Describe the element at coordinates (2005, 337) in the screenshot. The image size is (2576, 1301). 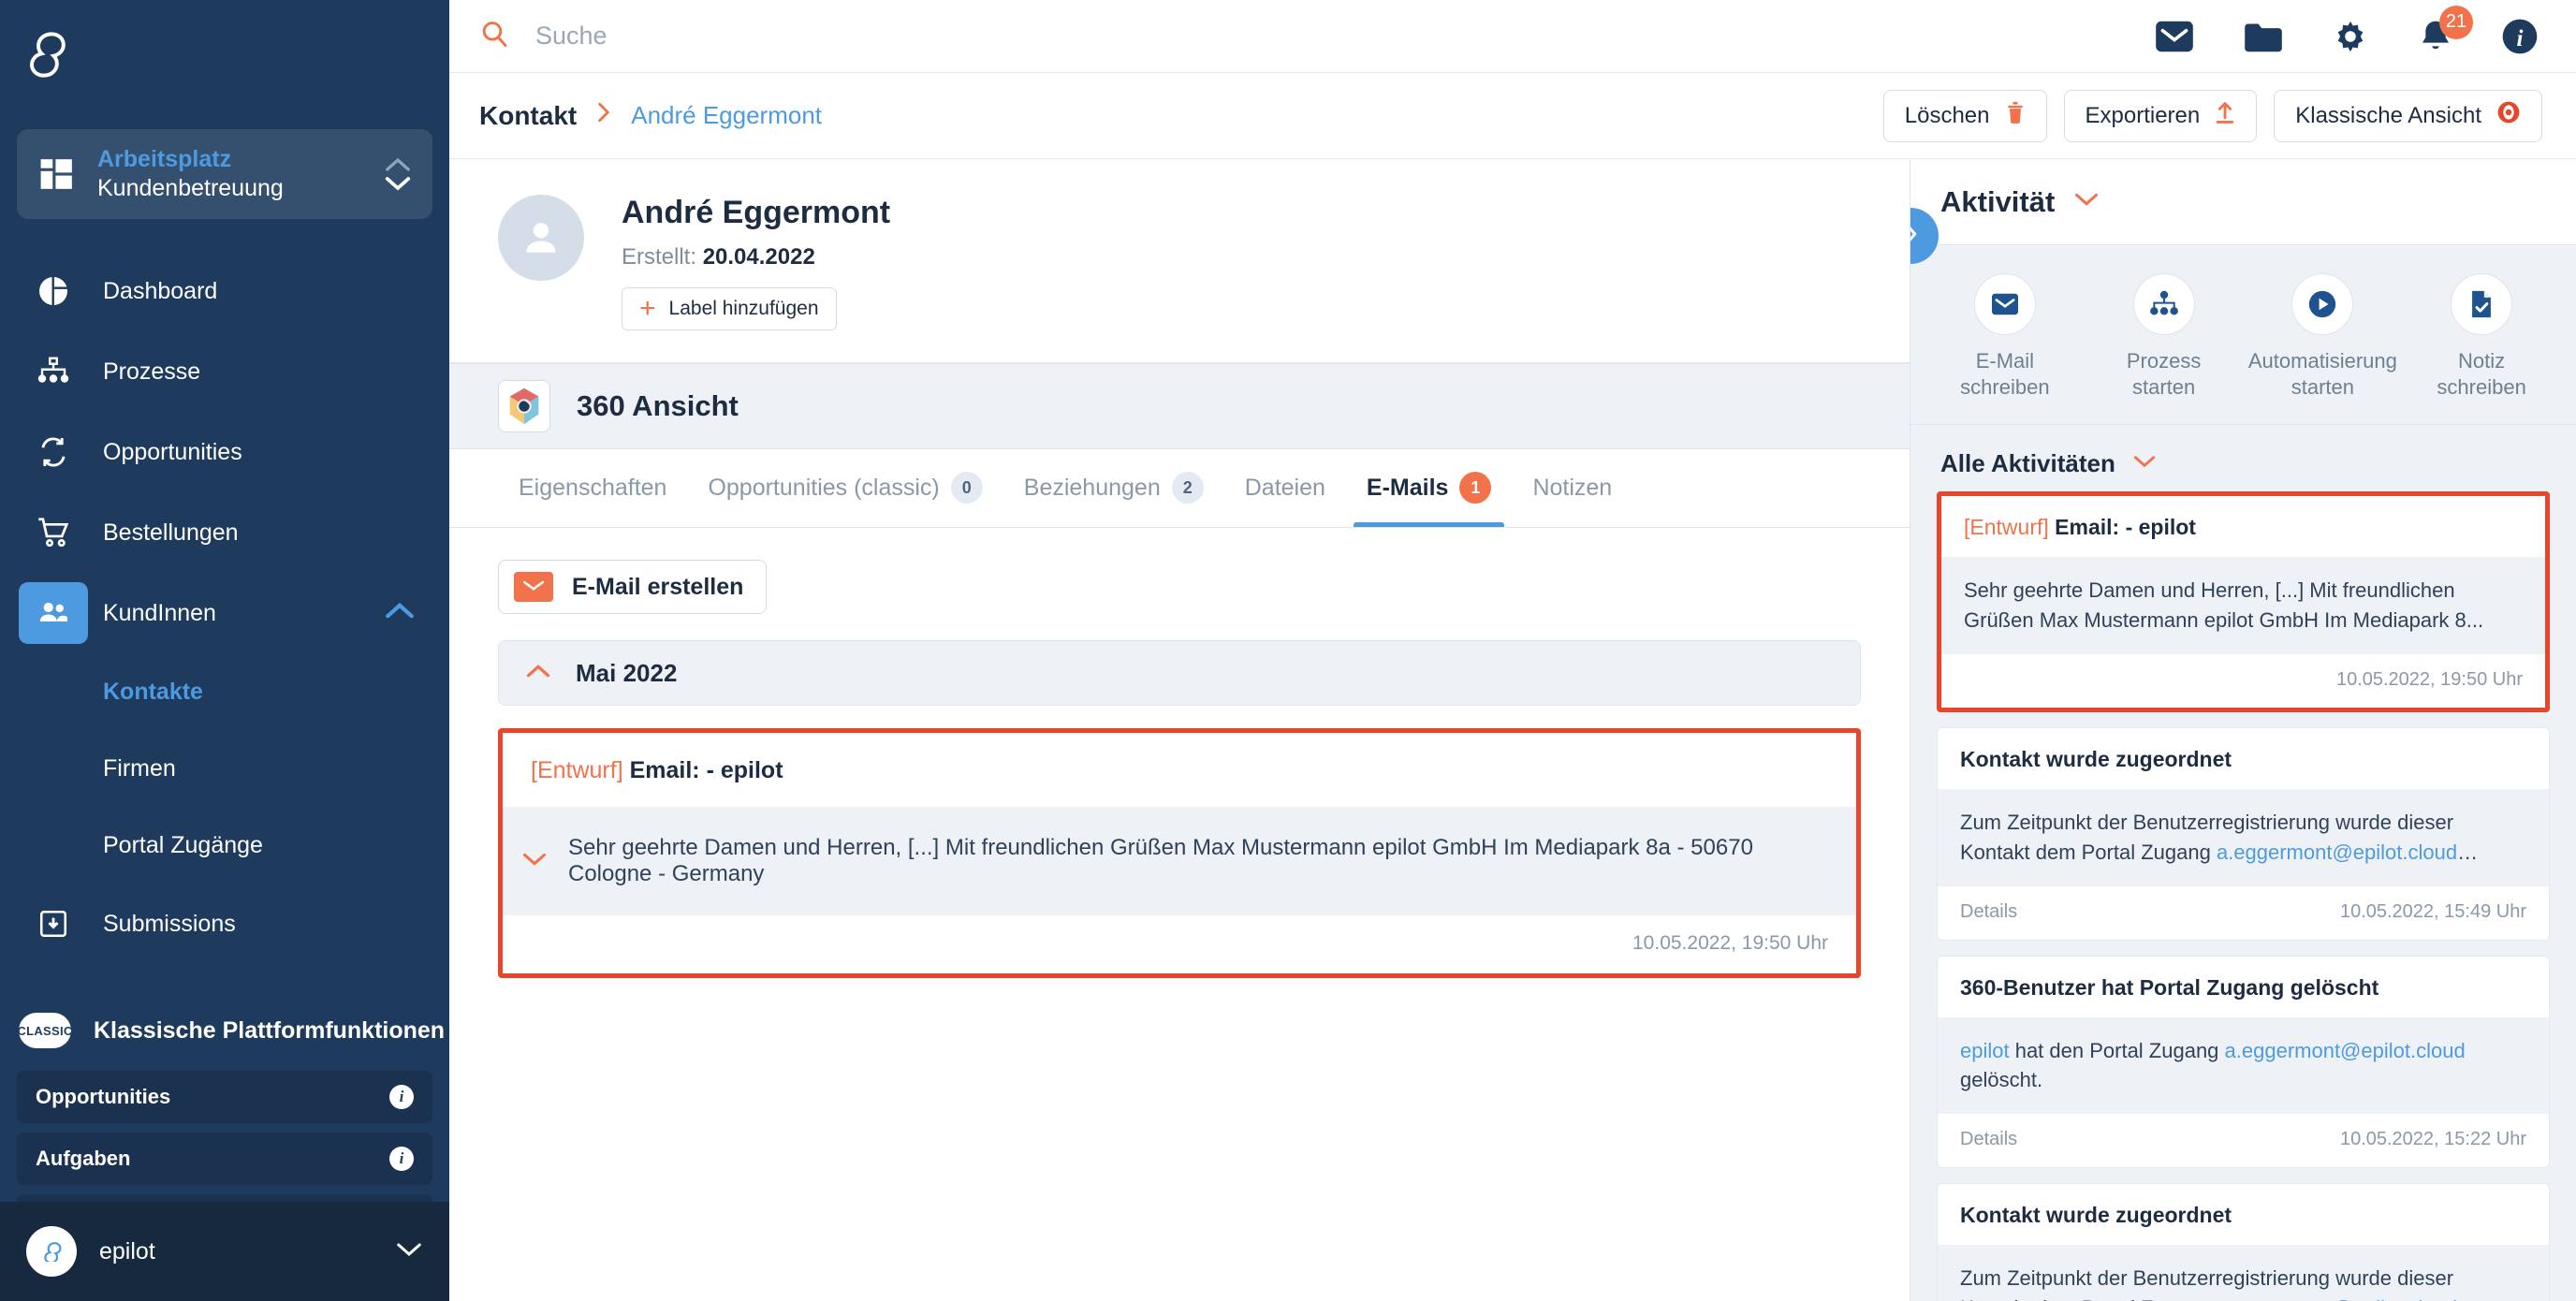
I see `quick-action-write-email: E-Mail schreiben` at that location.